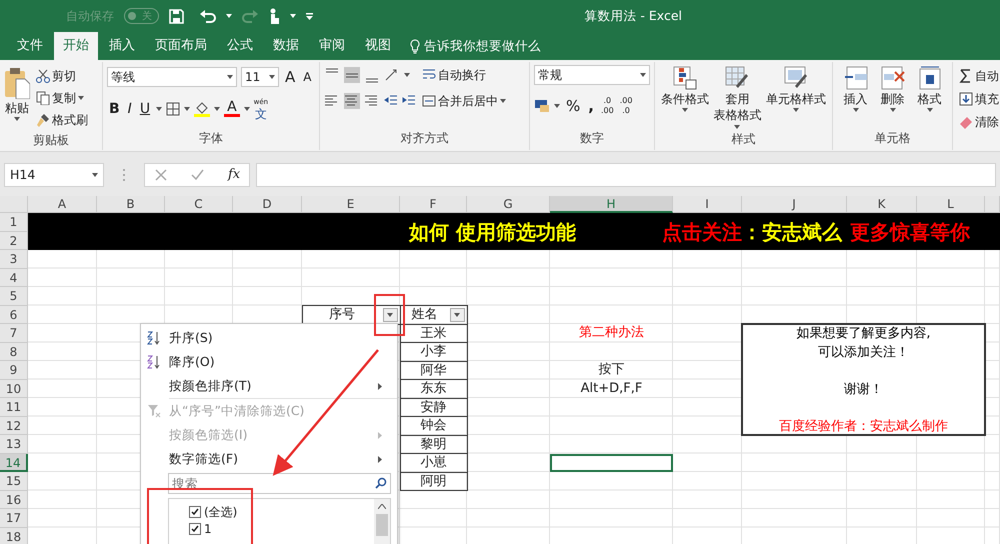 This screenshot has width=1000, height=544. Describe the element at coordinates (30, 46) in the screenshot. I see `ribbon-tab: 文件` at that location.